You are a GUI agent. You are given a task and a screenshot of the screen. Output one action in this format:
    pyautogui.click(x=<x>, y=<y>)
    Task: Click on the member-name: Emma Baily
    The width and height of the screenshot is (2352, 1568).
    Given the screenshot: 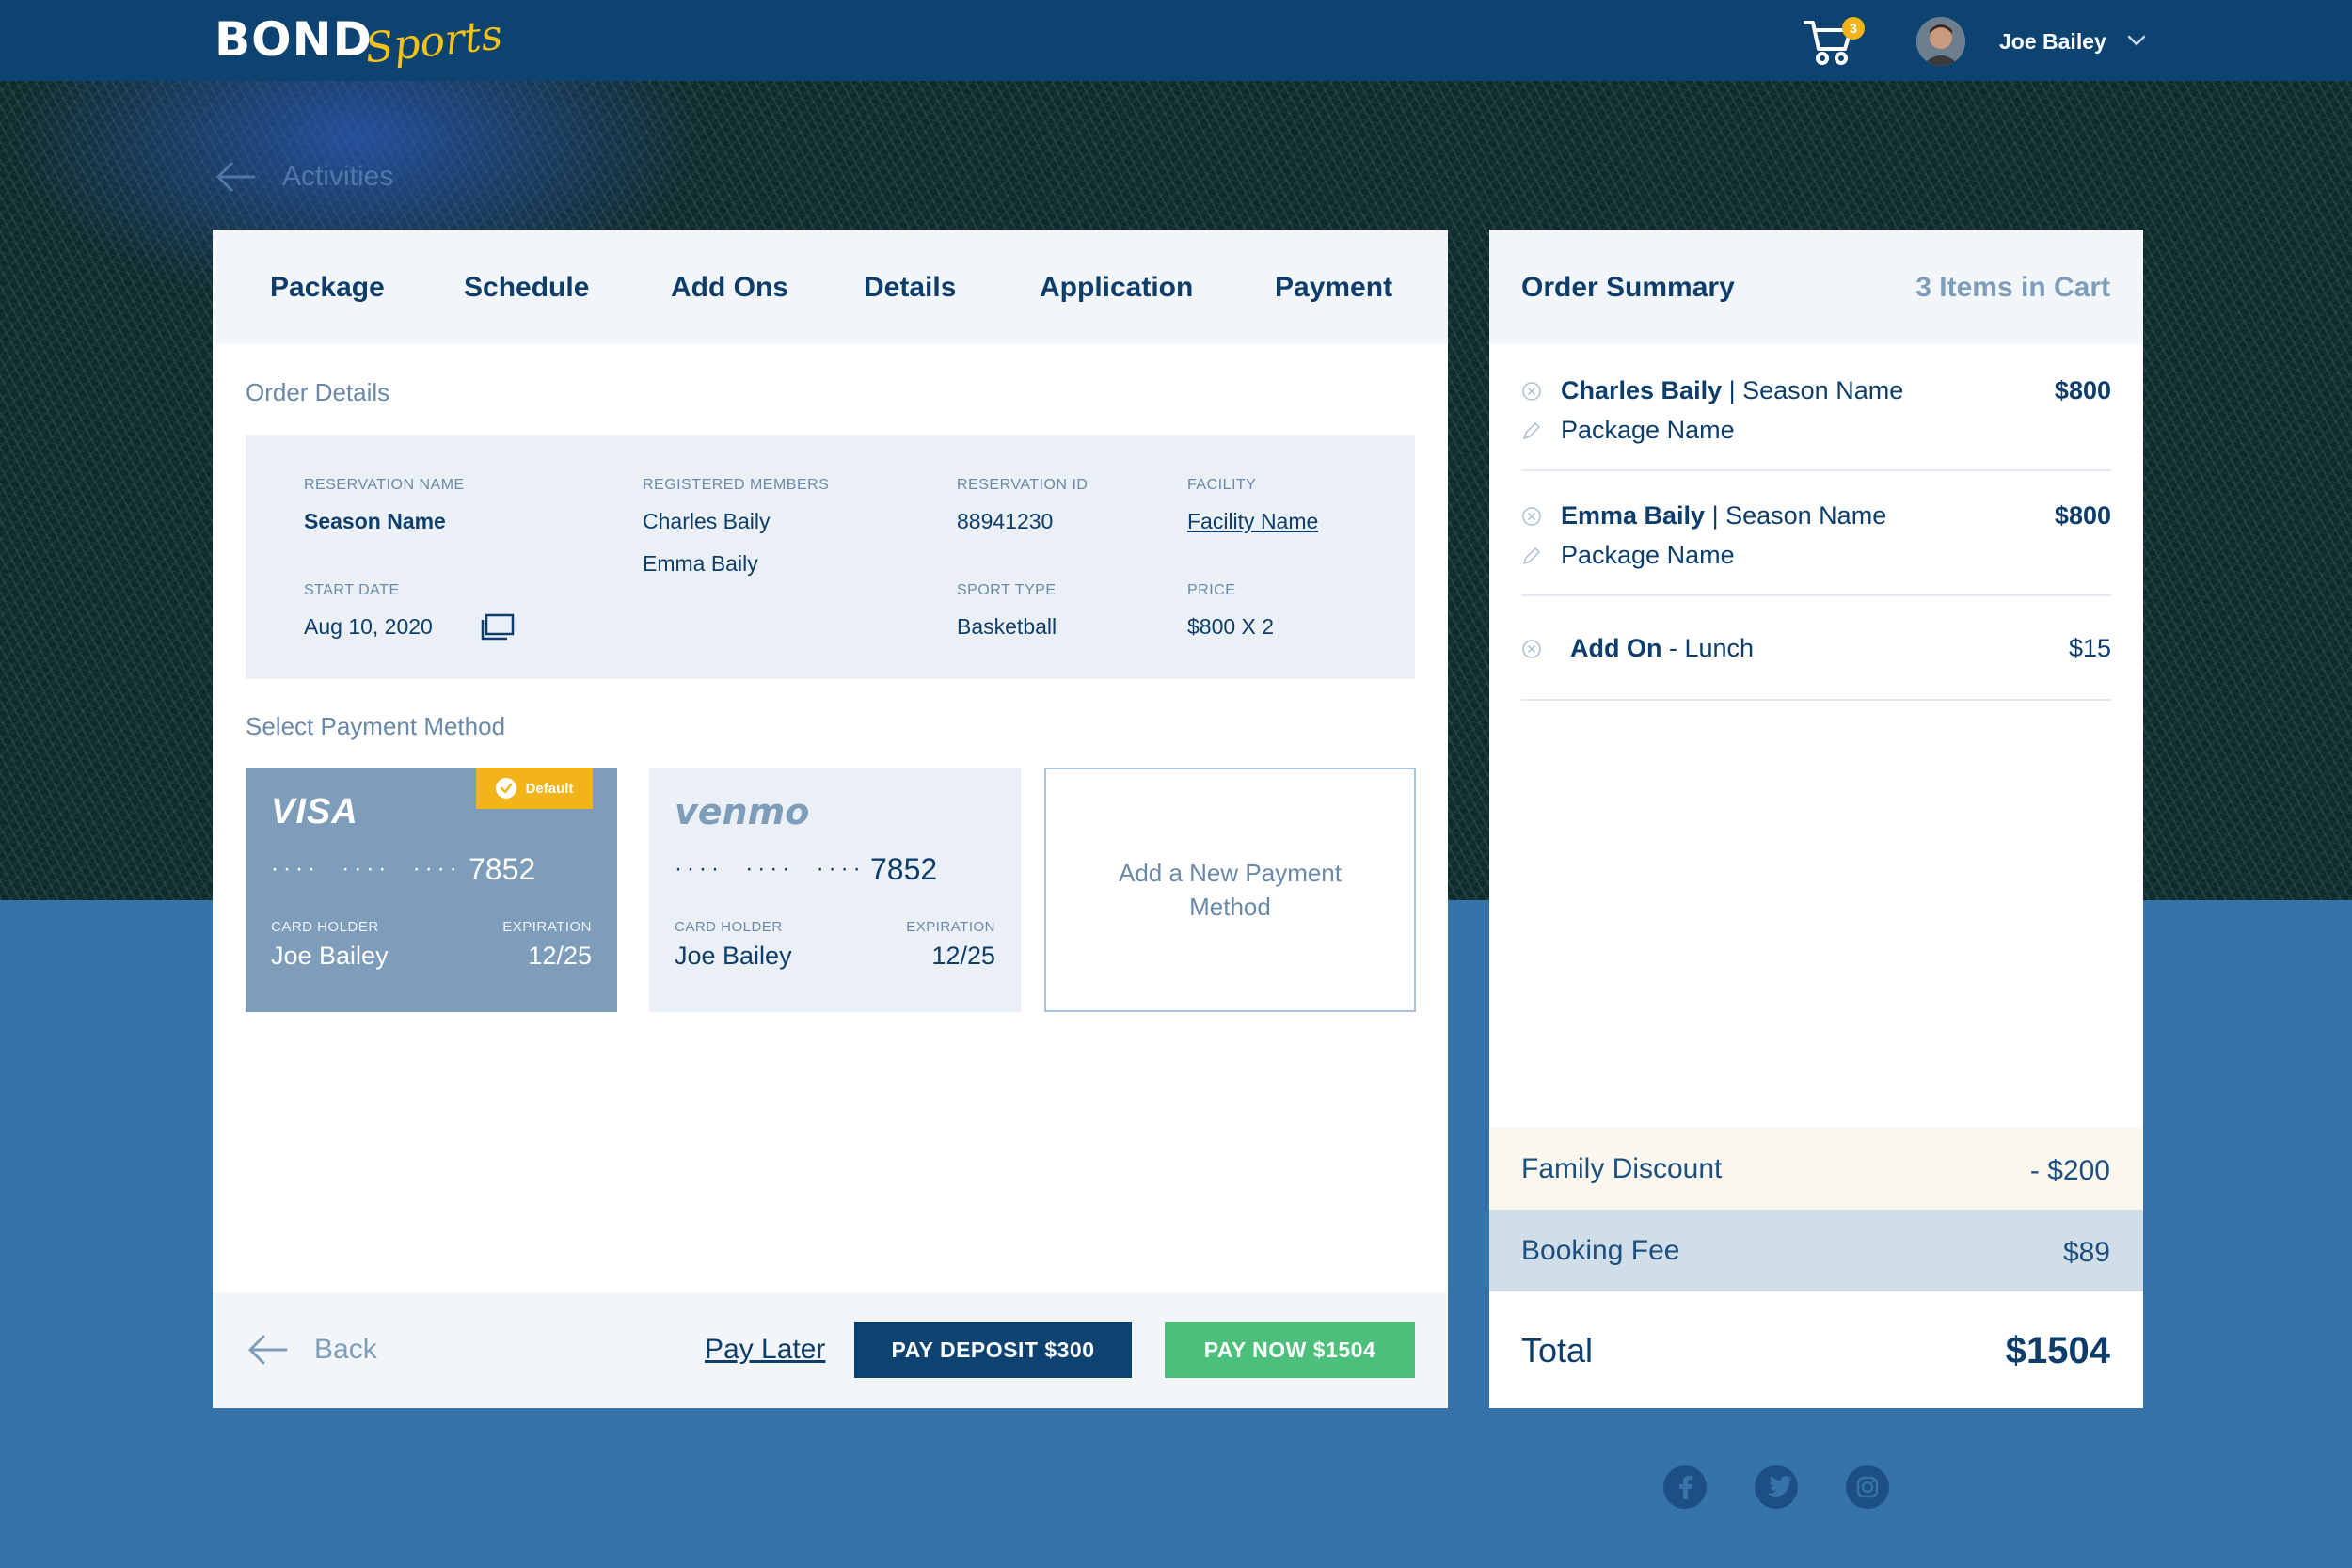 What is the action you would take?
    pyautogui.click(x=1633, y=515)
    